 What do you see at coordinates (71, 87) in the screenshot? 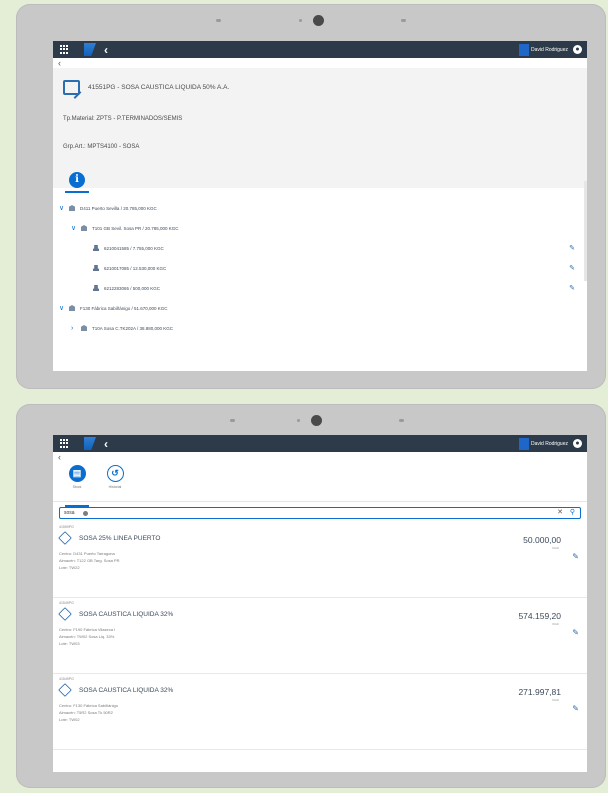
I see `material-edit-icon` at bounding box center [71, 87].